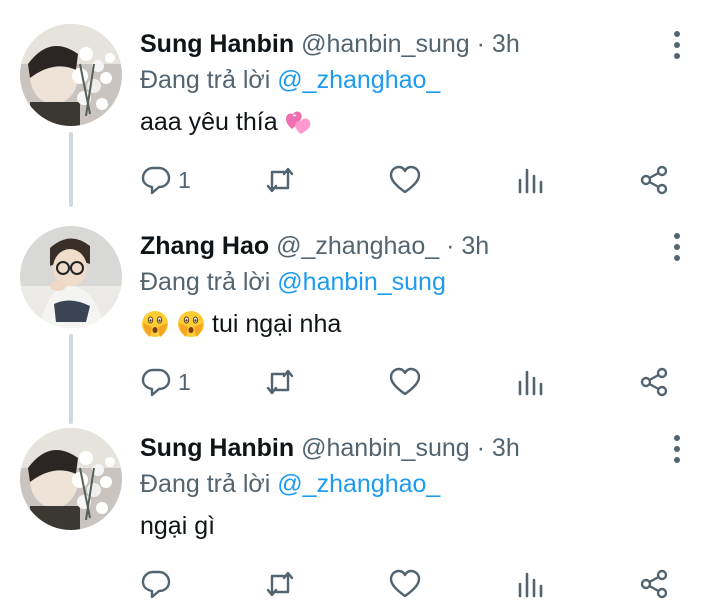 This screenshot has width=720, height=616. Describe the element at coordinates (204, 246) in the screenshot. I see `display-name: Zhang Hao` at that location.